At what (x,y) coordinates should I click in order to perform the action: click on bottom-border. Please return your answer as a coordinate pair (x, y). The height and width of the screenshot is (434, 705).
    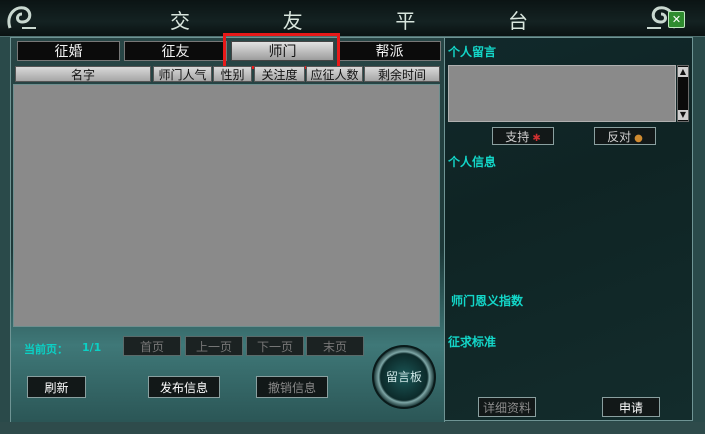
    Looking at the image, I should click on (352, 428).